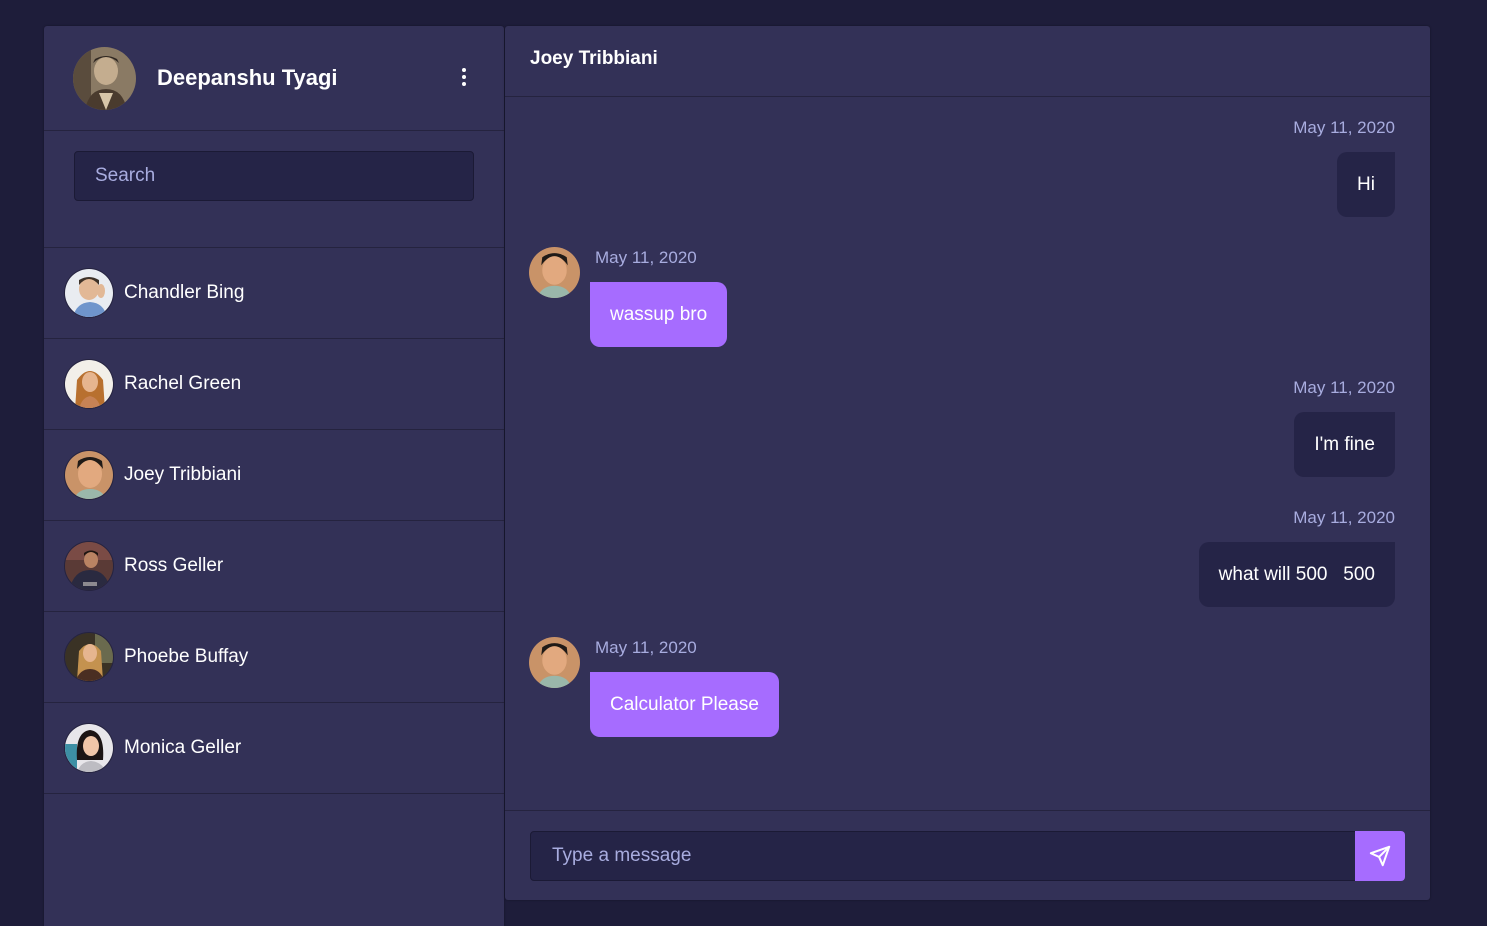 Image resolution: width=1487 pixels, height=926 pixels. Describe the element at coordinates (464, 77) in the screenshot. I see `more-vertical-icon` at that location.